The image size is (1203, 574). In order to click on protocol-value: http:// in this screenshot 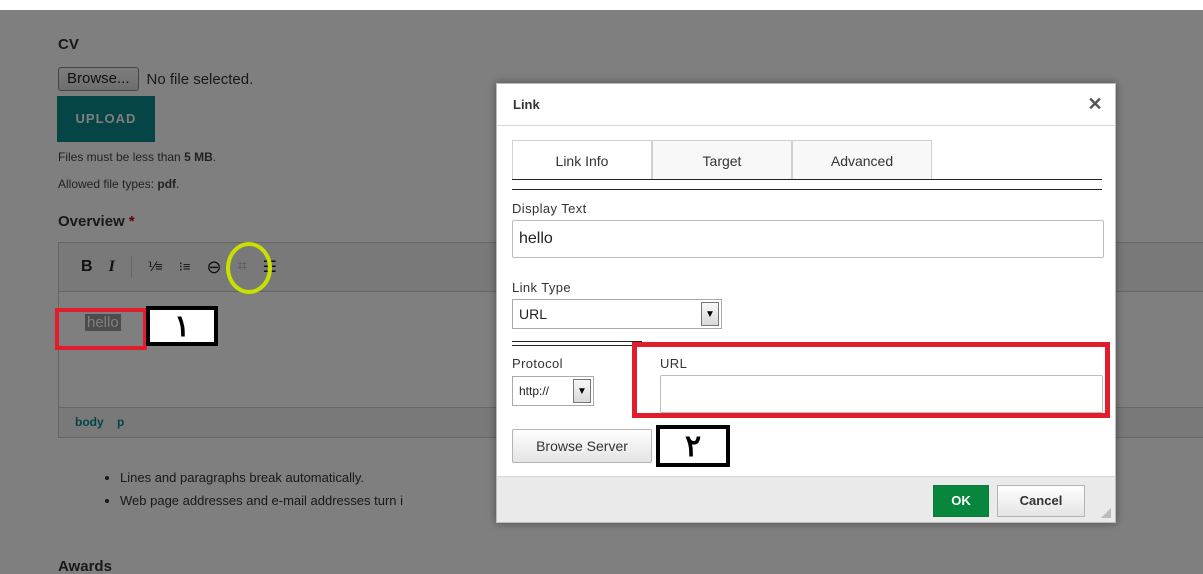, I will do `click(534, 391)`.